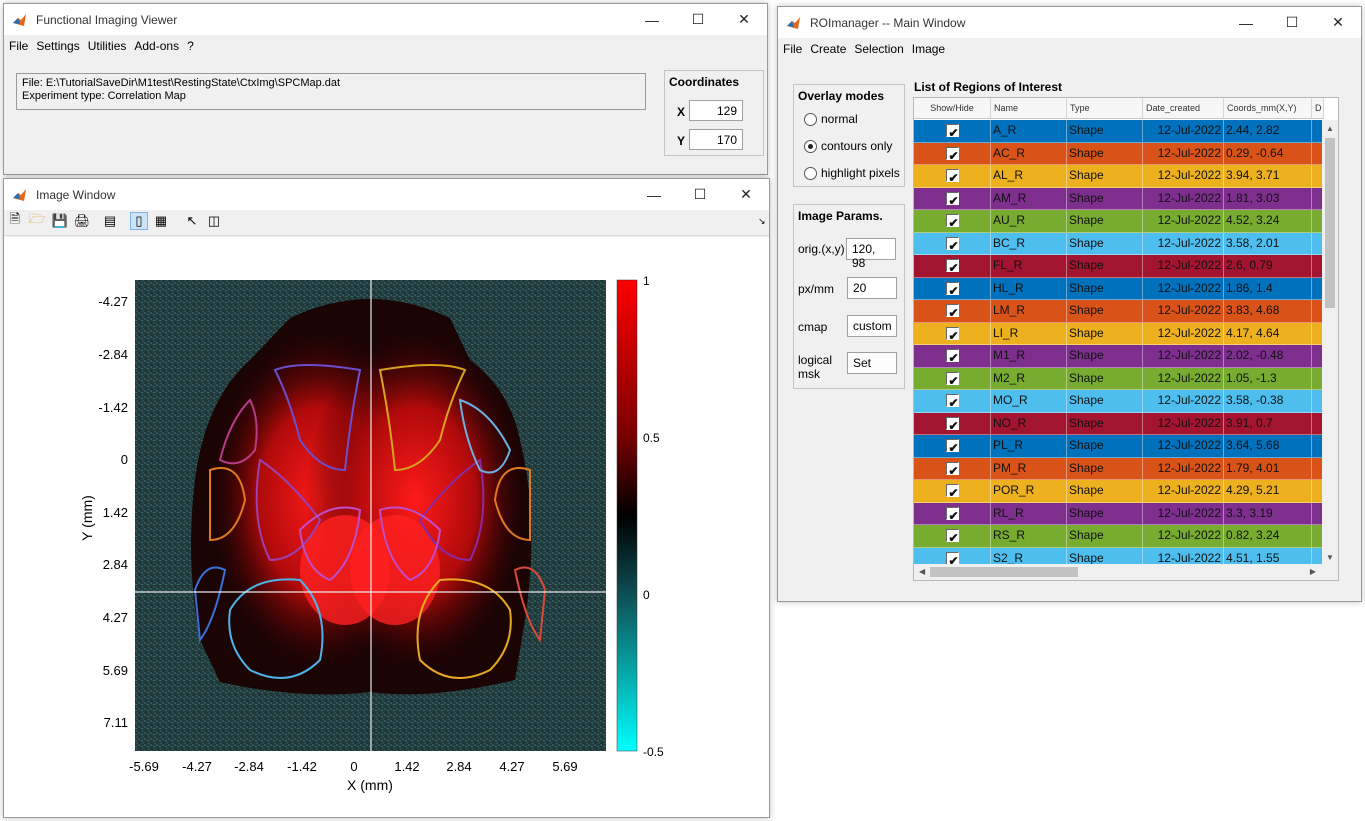 This screenshot has height=821, width=1365. Describe the element at coordinates (1029, 468) in the screenshot. I see `name-cell: PM_R` at that location.